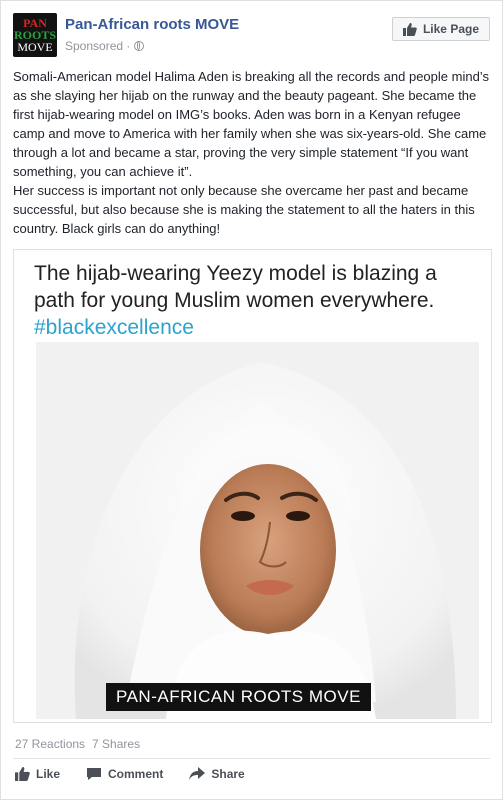 This screenshot has width=503, height=800. What do you see at coordinates (228, 774) in the screenshot?
I see `share-label: Share` at bounding box center [228, 774].